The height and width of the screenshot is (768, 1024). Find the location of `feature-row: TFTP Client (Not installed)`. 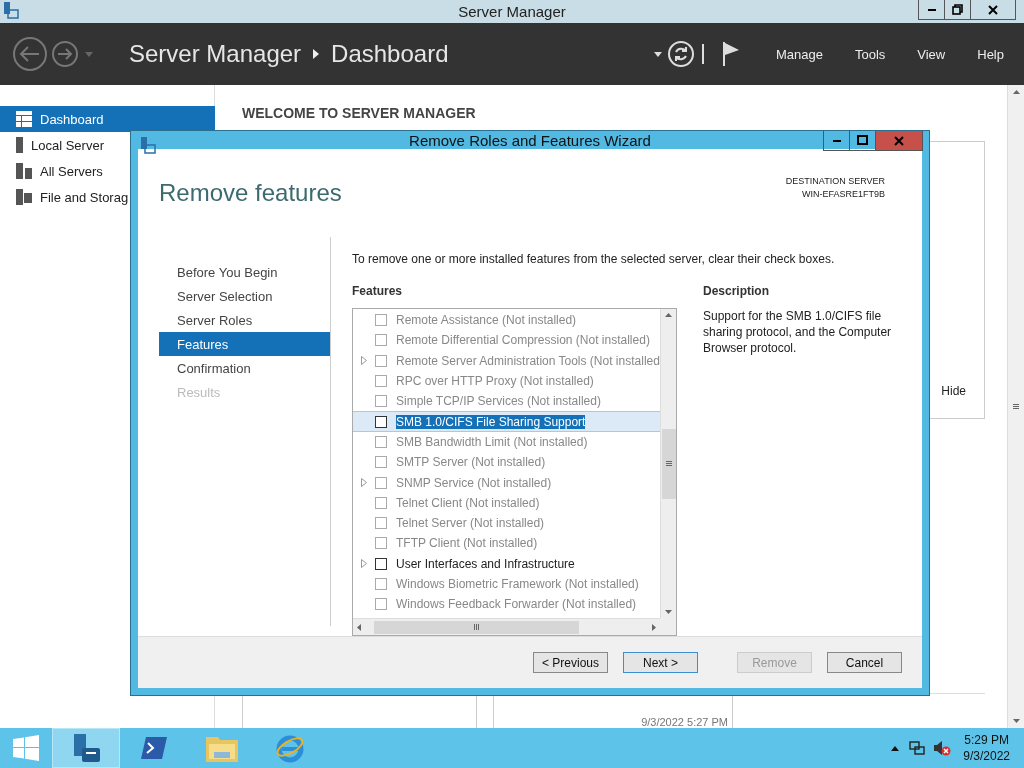

feature-row: TFTP Client (Not installed) is located at coordinates (506, 543).